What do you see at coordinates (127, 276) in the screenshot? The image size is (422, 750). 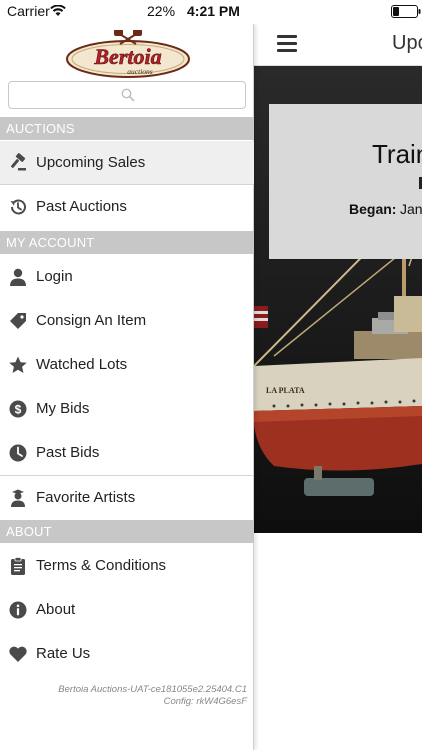 I see `menu-item-login: Login` at bounding box center [127, 276].